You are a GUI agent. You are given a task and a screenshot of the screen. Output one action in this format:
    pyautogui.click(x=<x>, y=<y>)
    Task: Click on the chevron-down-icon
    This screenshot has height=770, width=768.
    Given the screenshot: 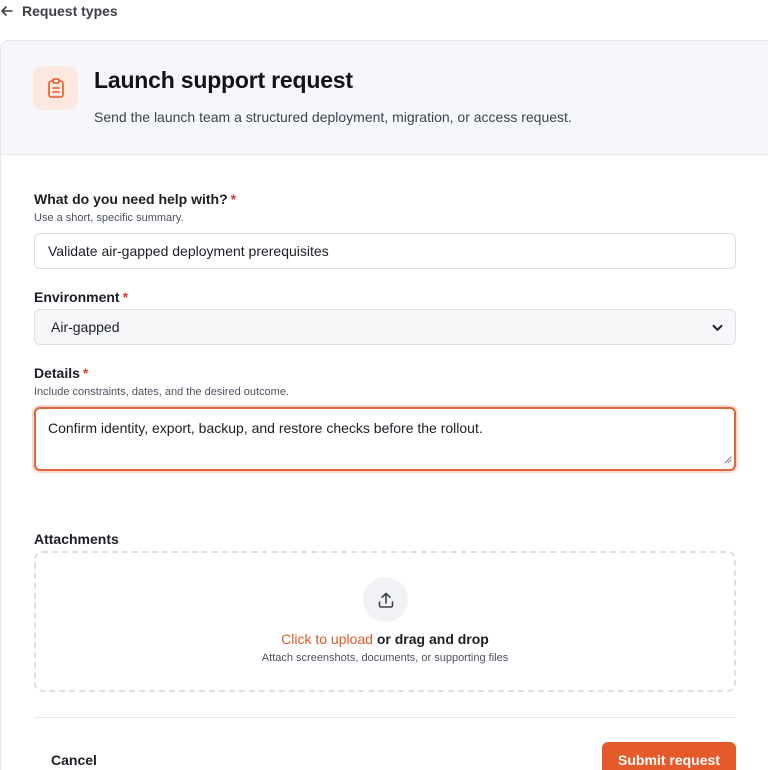 What is the action you would take?
    pyautogui.click(x=717, y=327)
    